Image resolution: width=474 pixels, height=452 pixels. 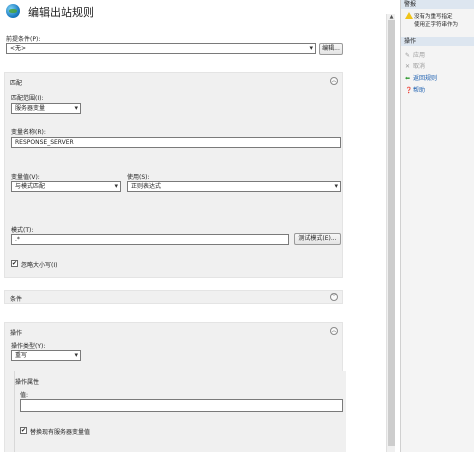 I want to click on main-scrollbar: ▲, so click(x=390, y=233).